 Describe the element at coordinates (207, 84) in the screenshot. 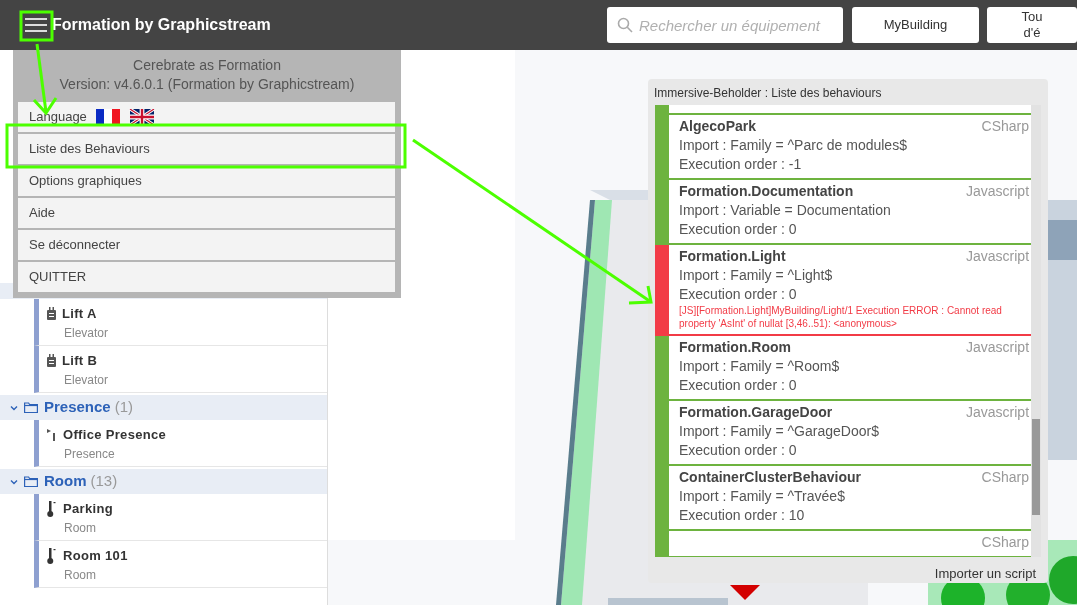

I see `app-version: Version: v4.6.0.1 (Formation by Graphicstream)` at that location.